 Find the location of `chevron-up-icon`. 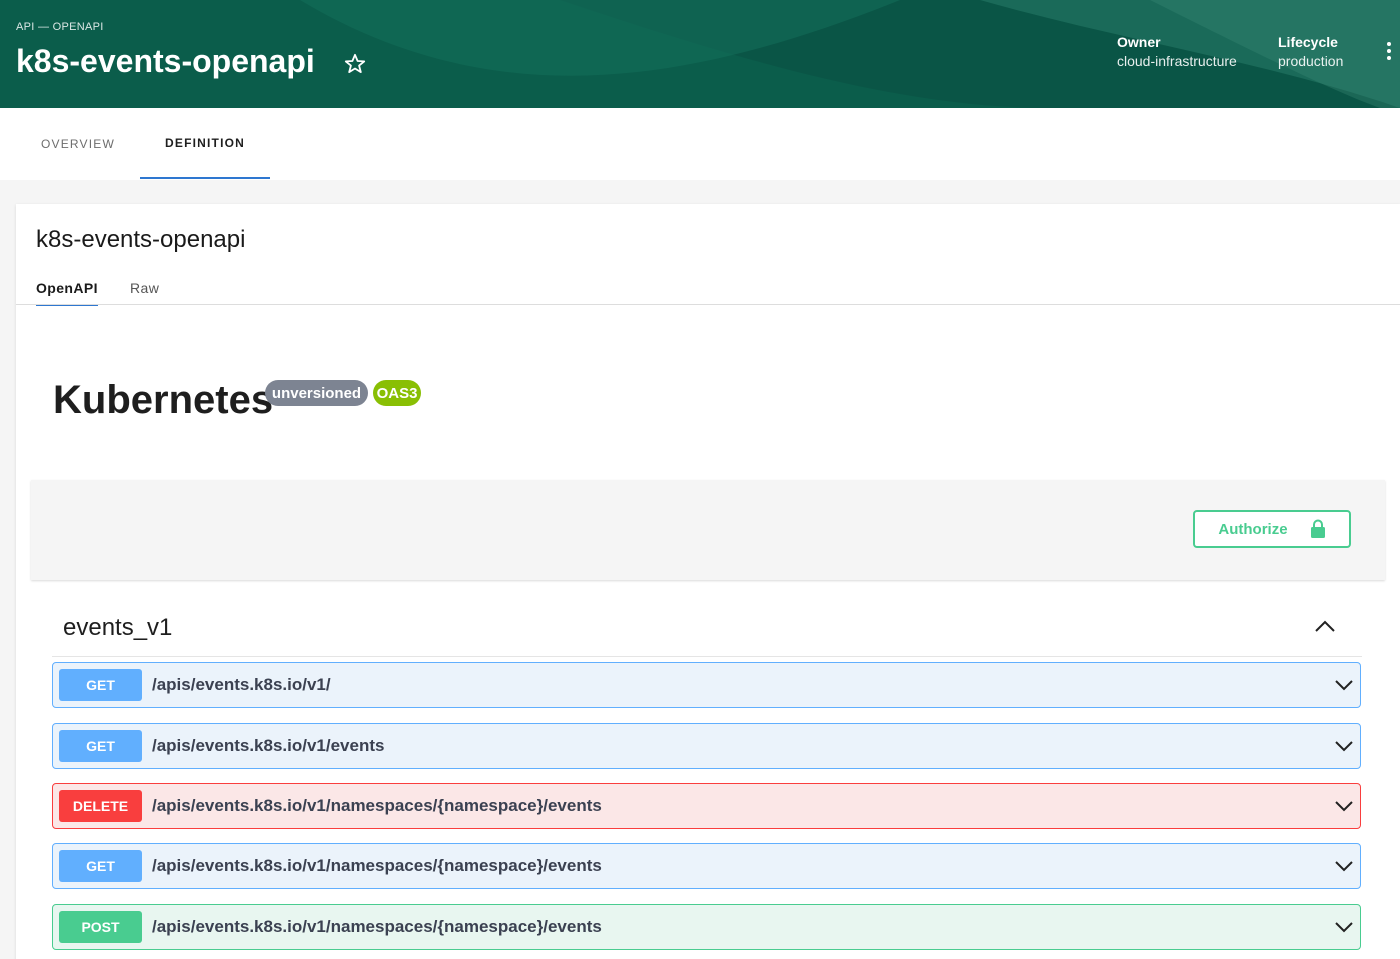

chevron-up-icon is located at coordinates (1325, 626).